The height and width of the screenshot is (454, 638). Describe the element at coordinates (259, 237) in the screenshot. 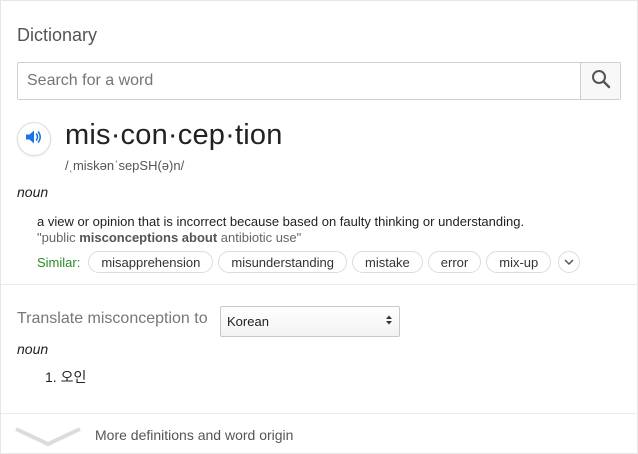

I see `example-close: antibiotic use"` at that location.